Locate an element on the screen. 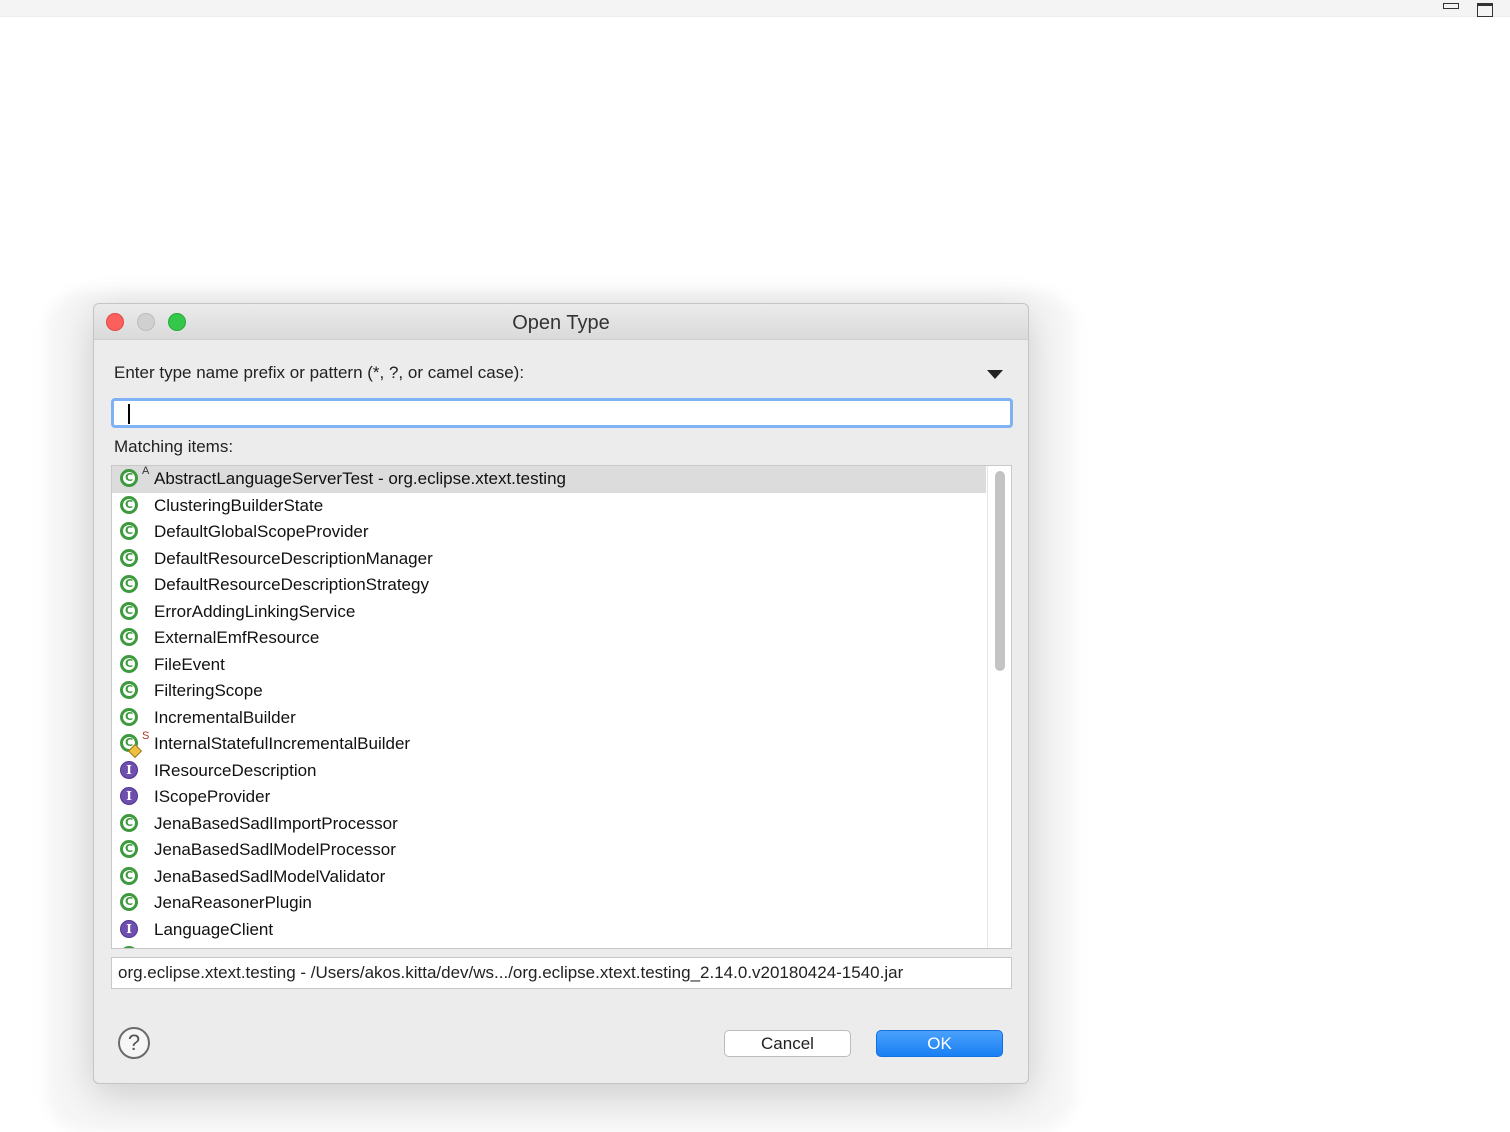 Image resolution: width=1510 pixels, height=1132 pixels. list-item-label: FileEvent is located at coordinates (189, 664).